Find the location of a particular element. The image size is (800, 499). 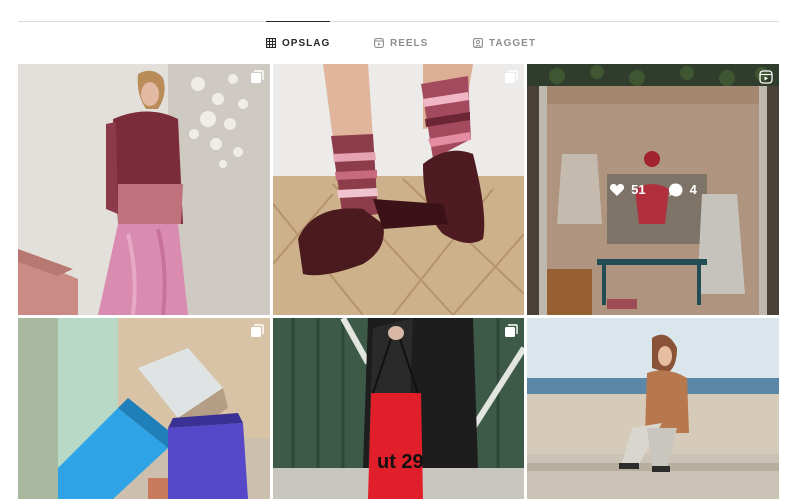

heart-icon is located at coordinates (617, 190).